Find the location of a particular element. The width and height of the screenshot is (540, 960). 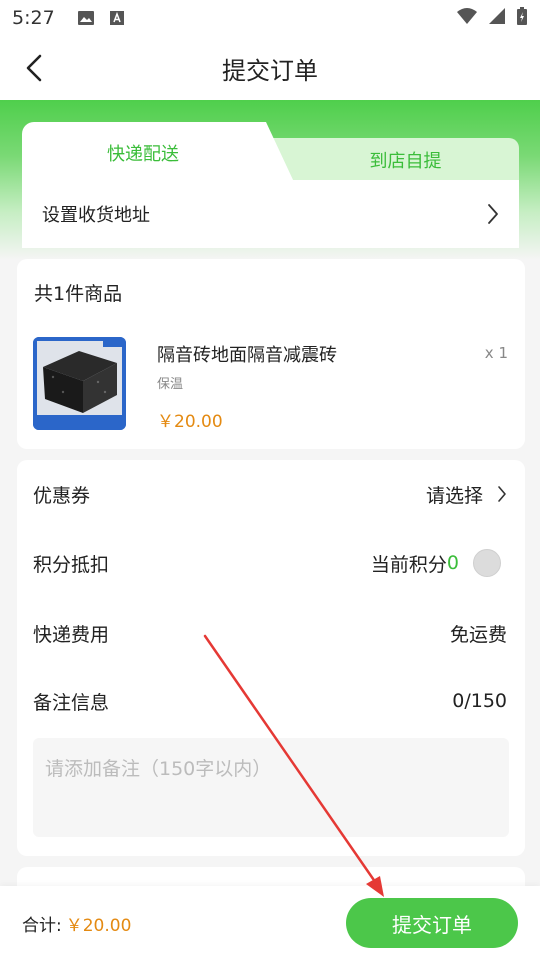

coupon-value: 请选择 is located at coordinates (454, 495).